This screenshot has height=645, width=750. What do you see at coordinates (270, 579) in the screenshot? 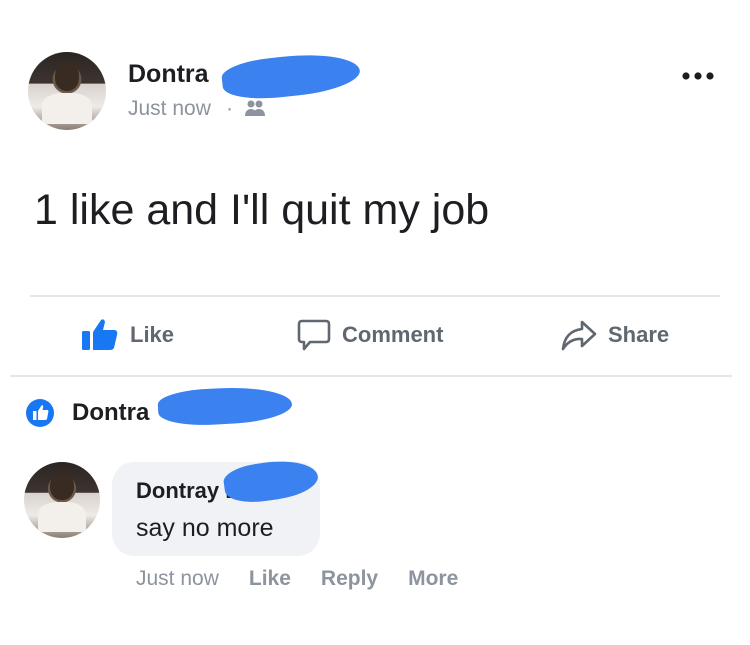
I see `comment-like-link: Like` at bounding box center [270, 579].